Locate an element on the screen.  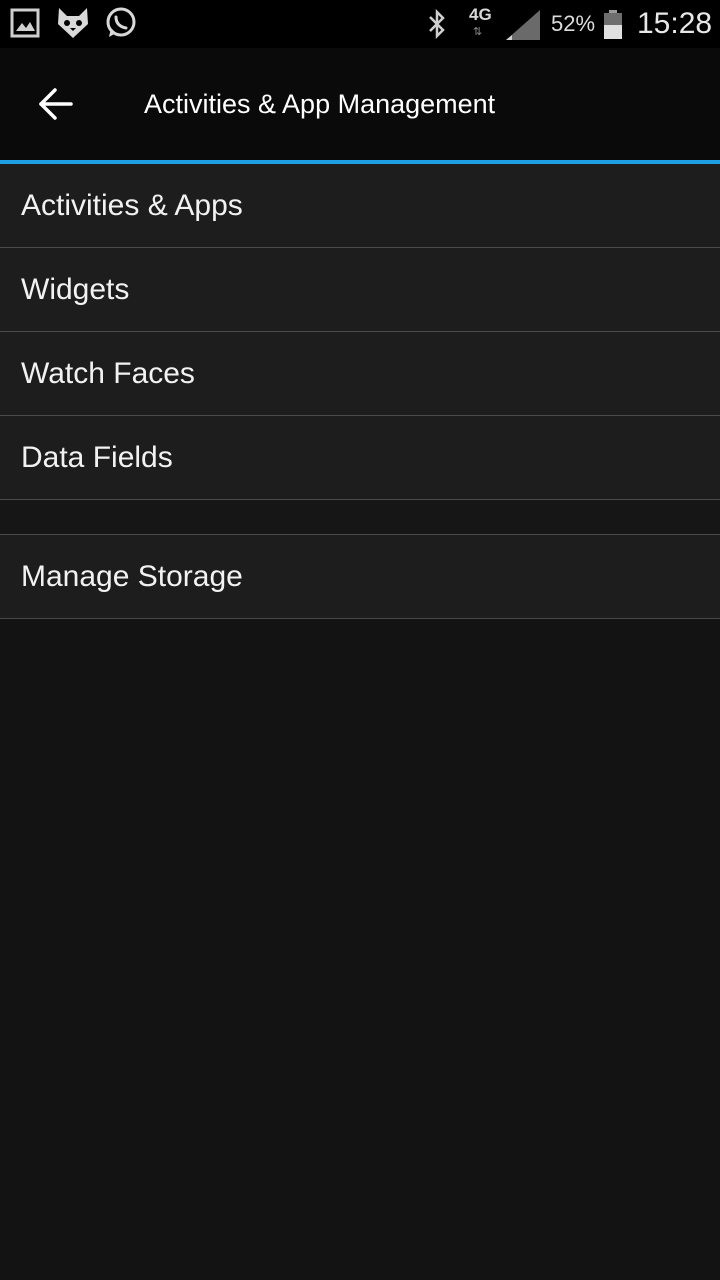
whatsapp-icon is located at coordinates (121, 25).